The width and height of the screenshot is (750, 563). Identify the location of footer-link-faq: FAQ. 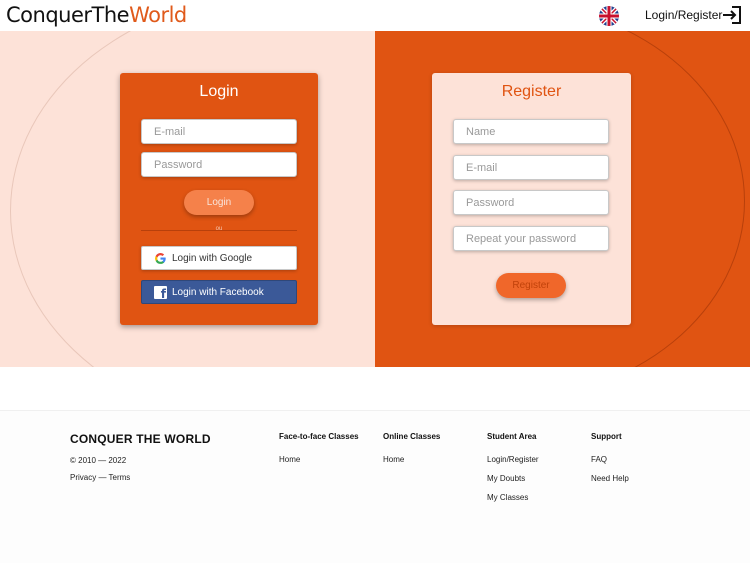
(641, 459).